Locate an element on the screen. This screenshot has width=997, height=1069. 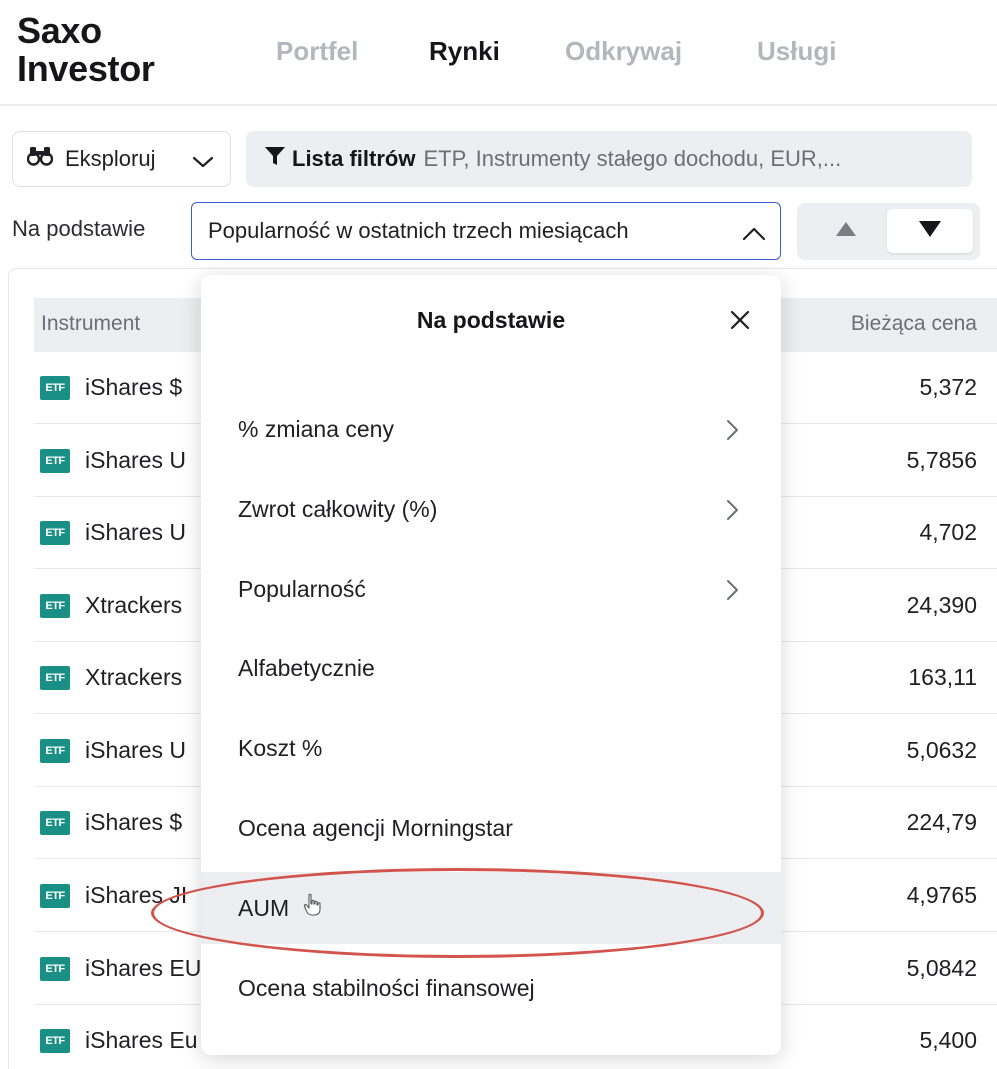
instrument-price: 163,11 is located at coordinates (942, 677).